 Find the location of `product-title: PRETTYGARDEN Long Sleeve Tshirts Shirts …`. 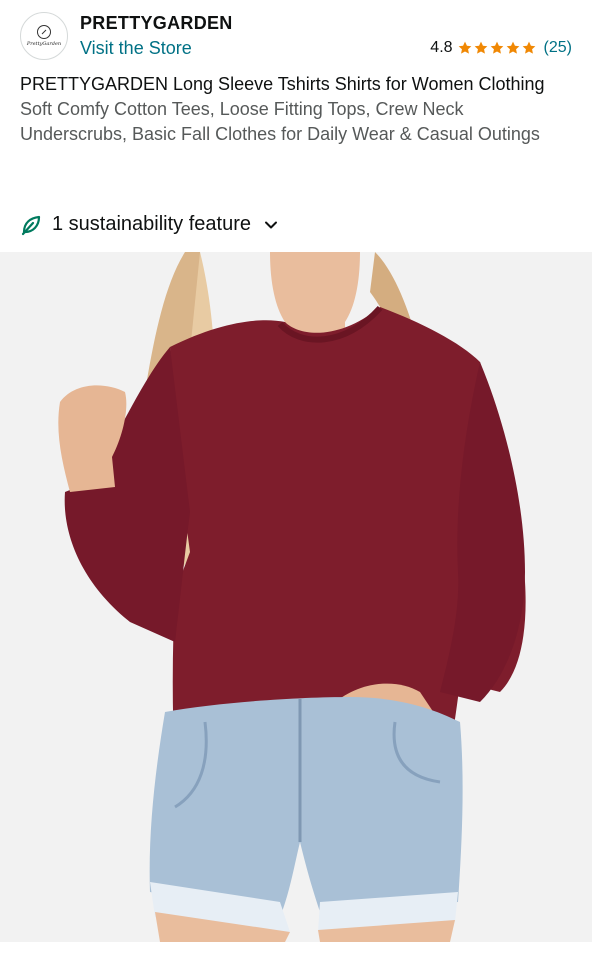

product-title: PRETTYGARDEN Long Sleeve Tshirts Shirts … is located at coordinates (282, 84).